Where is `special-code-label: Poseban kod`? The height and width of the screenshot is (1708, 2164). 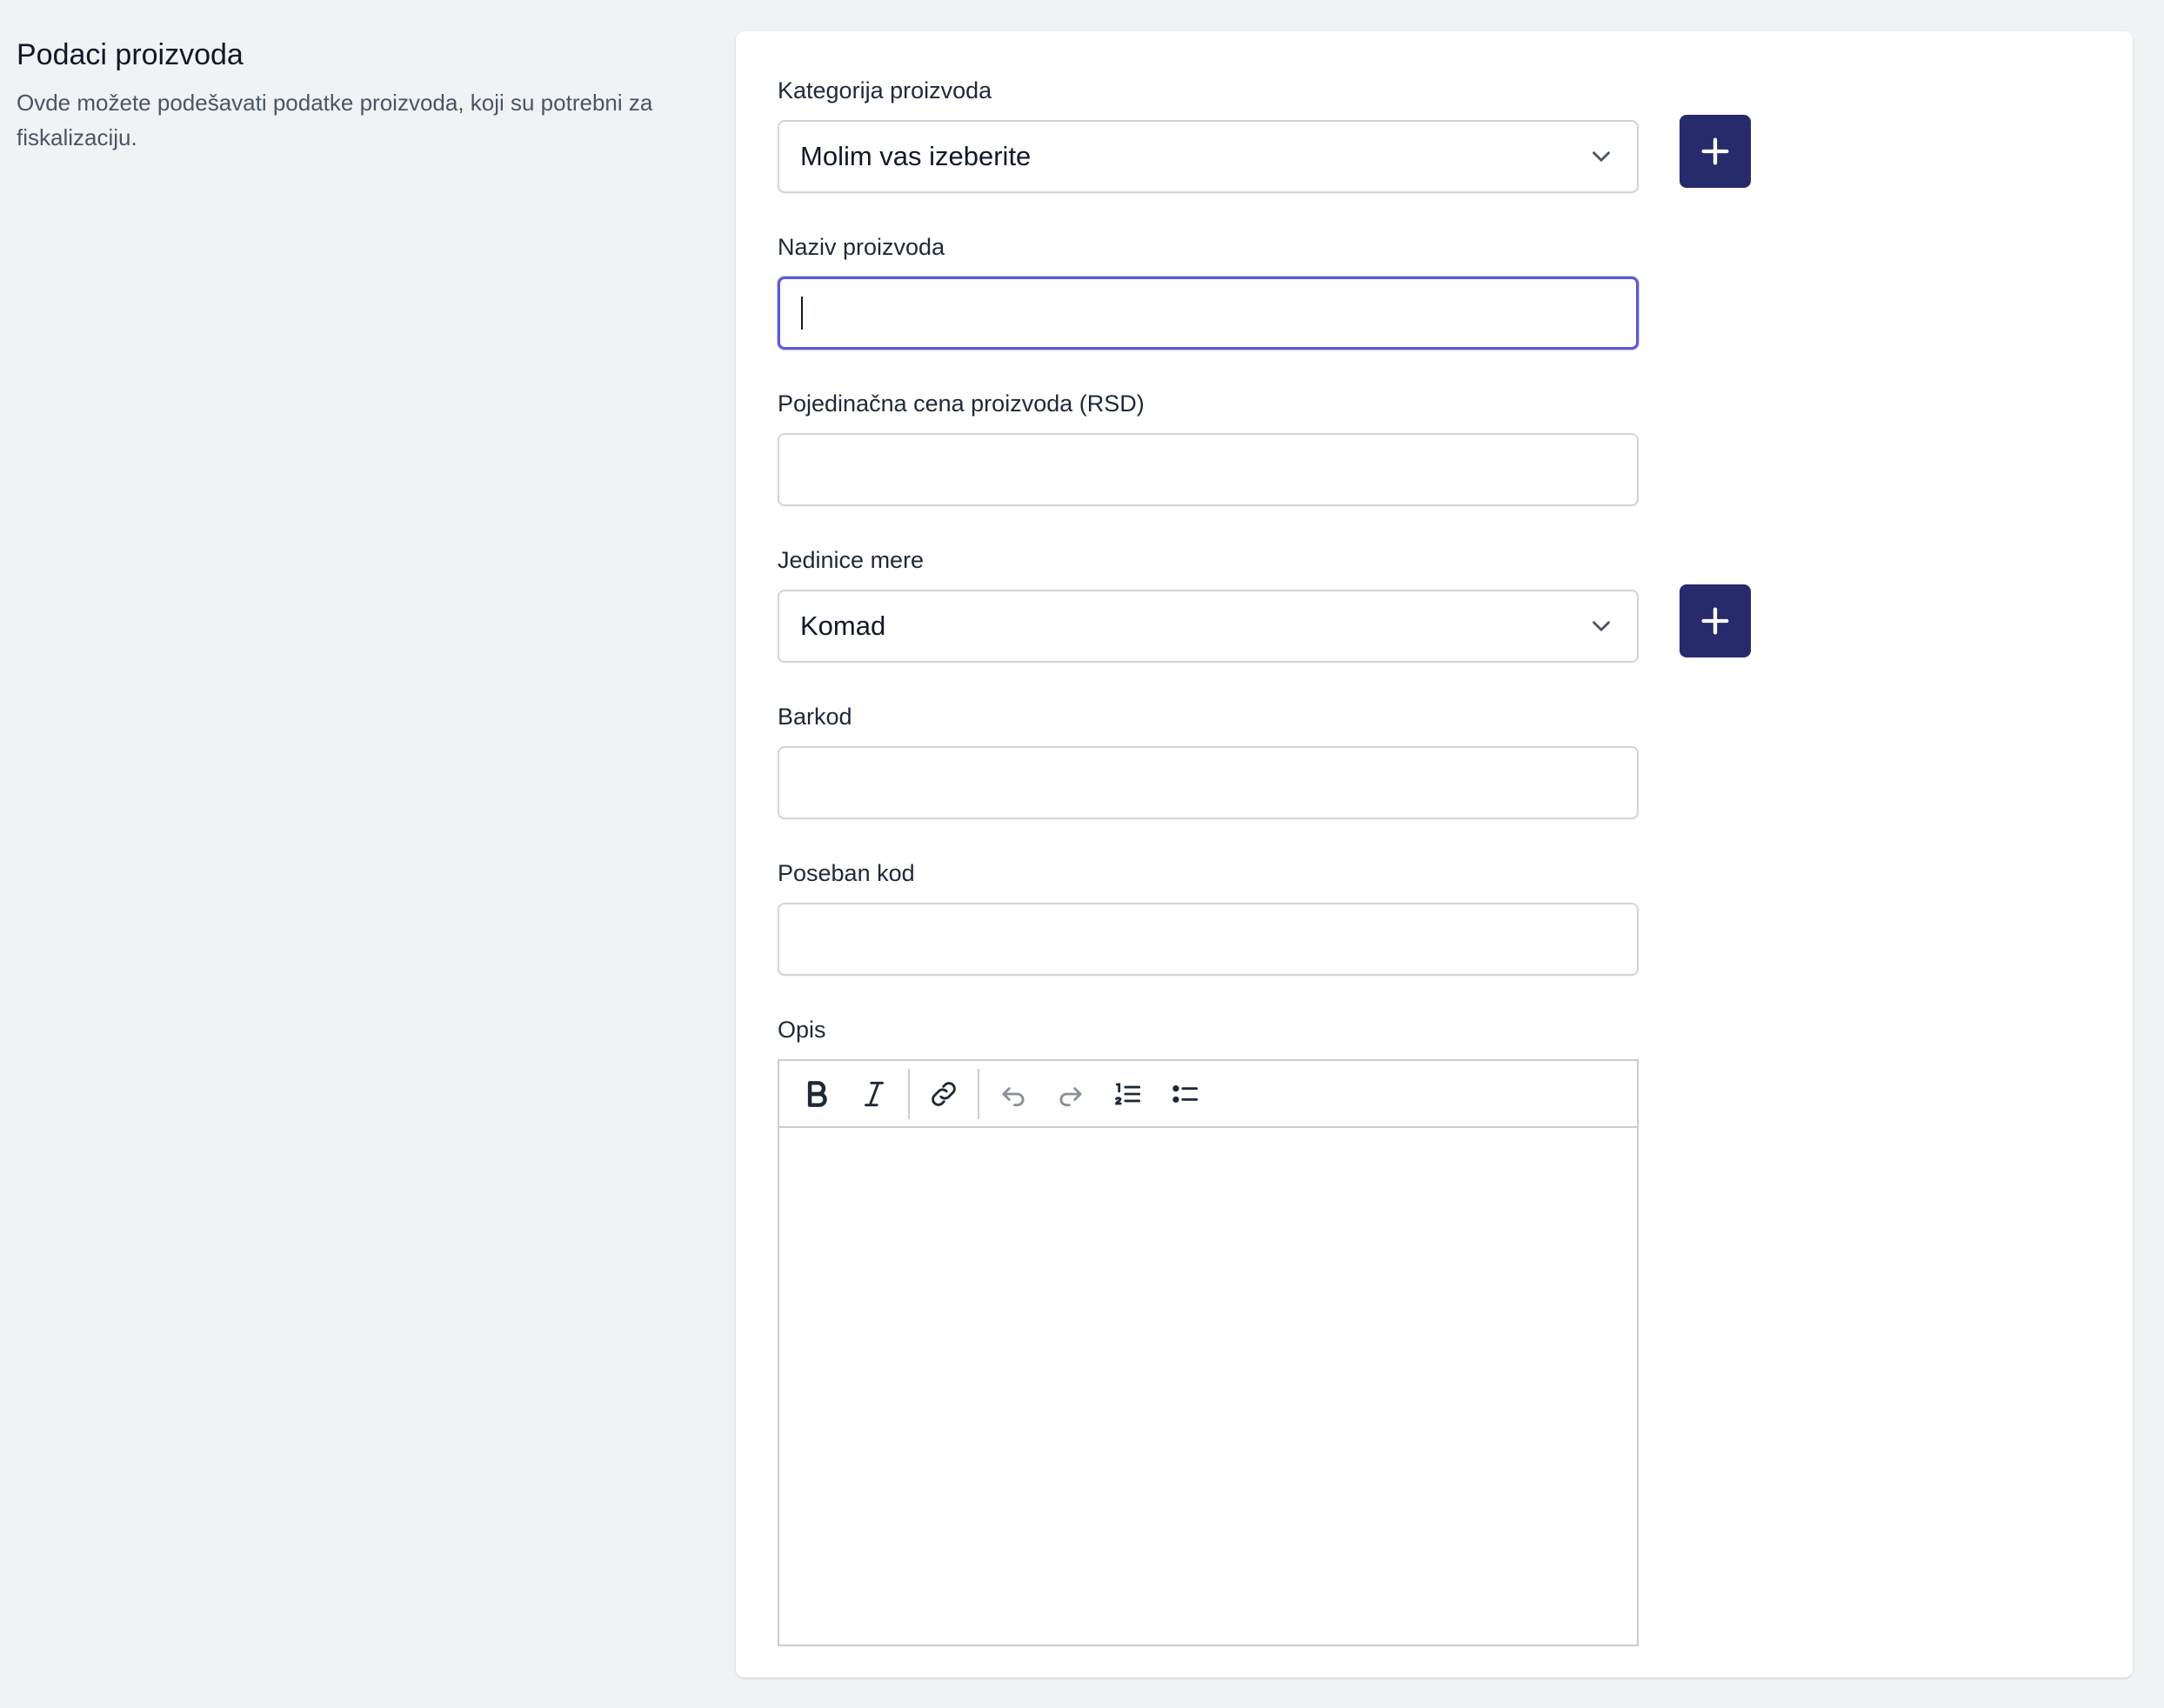
special-code-label: Poseban kod is located at coordinates (846, 873).